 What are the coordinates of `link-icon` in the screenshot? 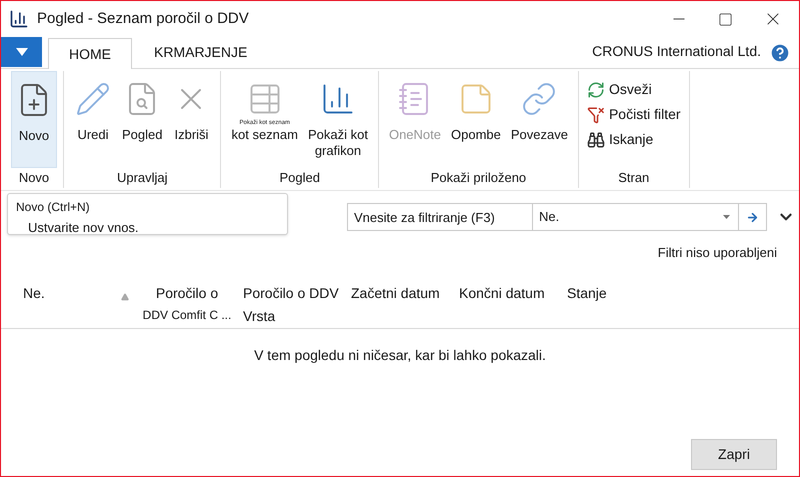 It's located at (539, 99).